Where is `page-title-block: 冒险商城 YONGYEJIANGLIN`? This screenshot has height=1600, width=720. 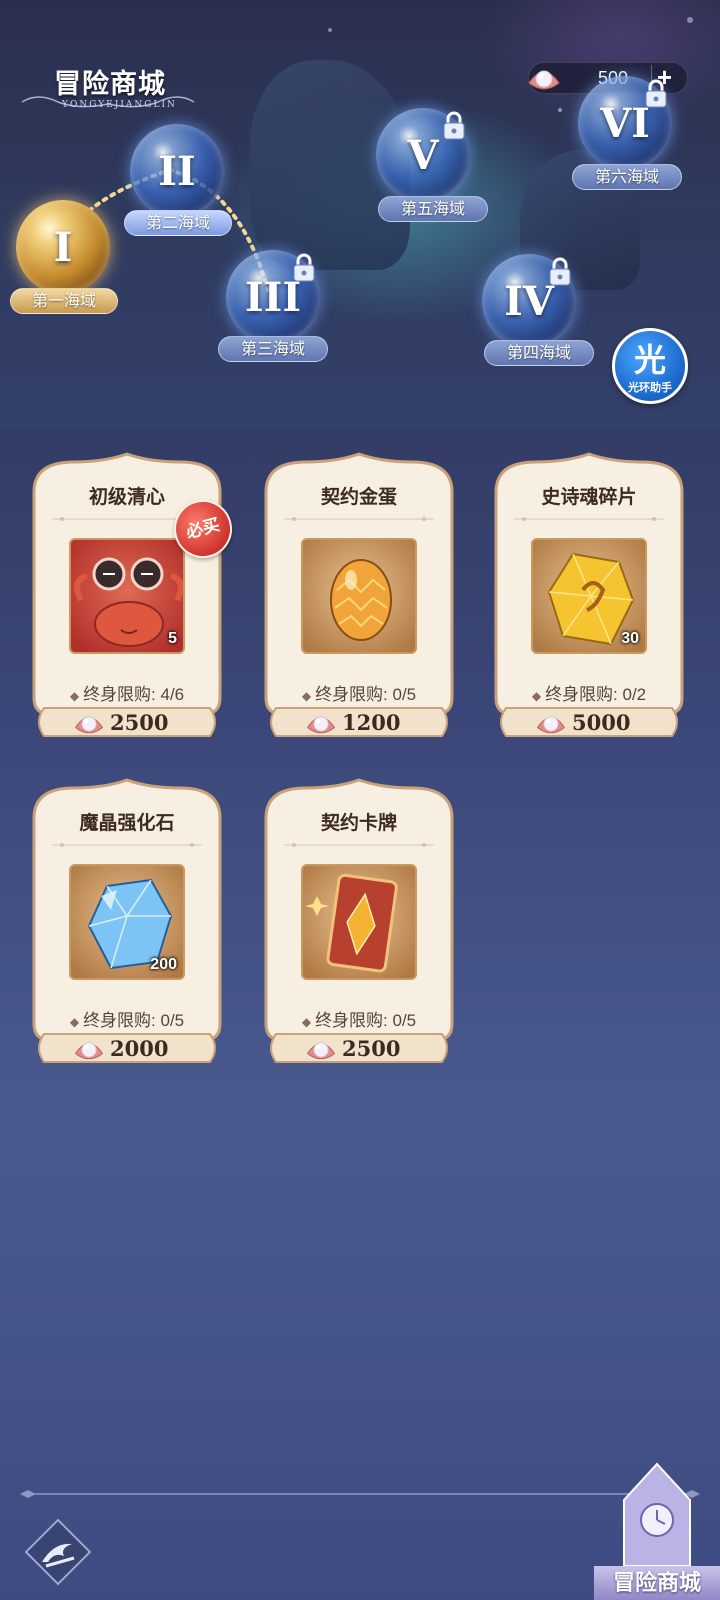
page-title-block: 冒险商城 YONGYEJIANGLIN is located at coordinates (108, 88).